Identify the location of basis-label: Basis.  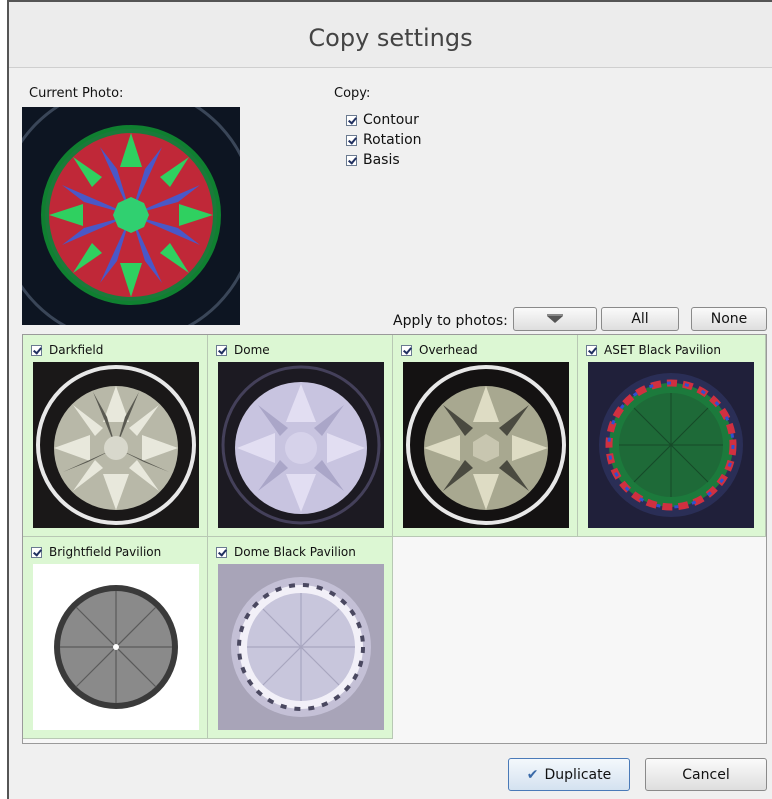
(381, 160).